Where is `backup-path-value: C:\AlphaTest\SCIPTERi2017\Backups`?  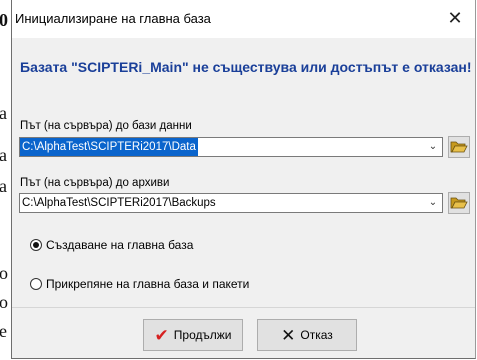
backup-path-value: C:\AlphaTest\SCIPTERi2017\Backups is located at coordinates (119, 203).